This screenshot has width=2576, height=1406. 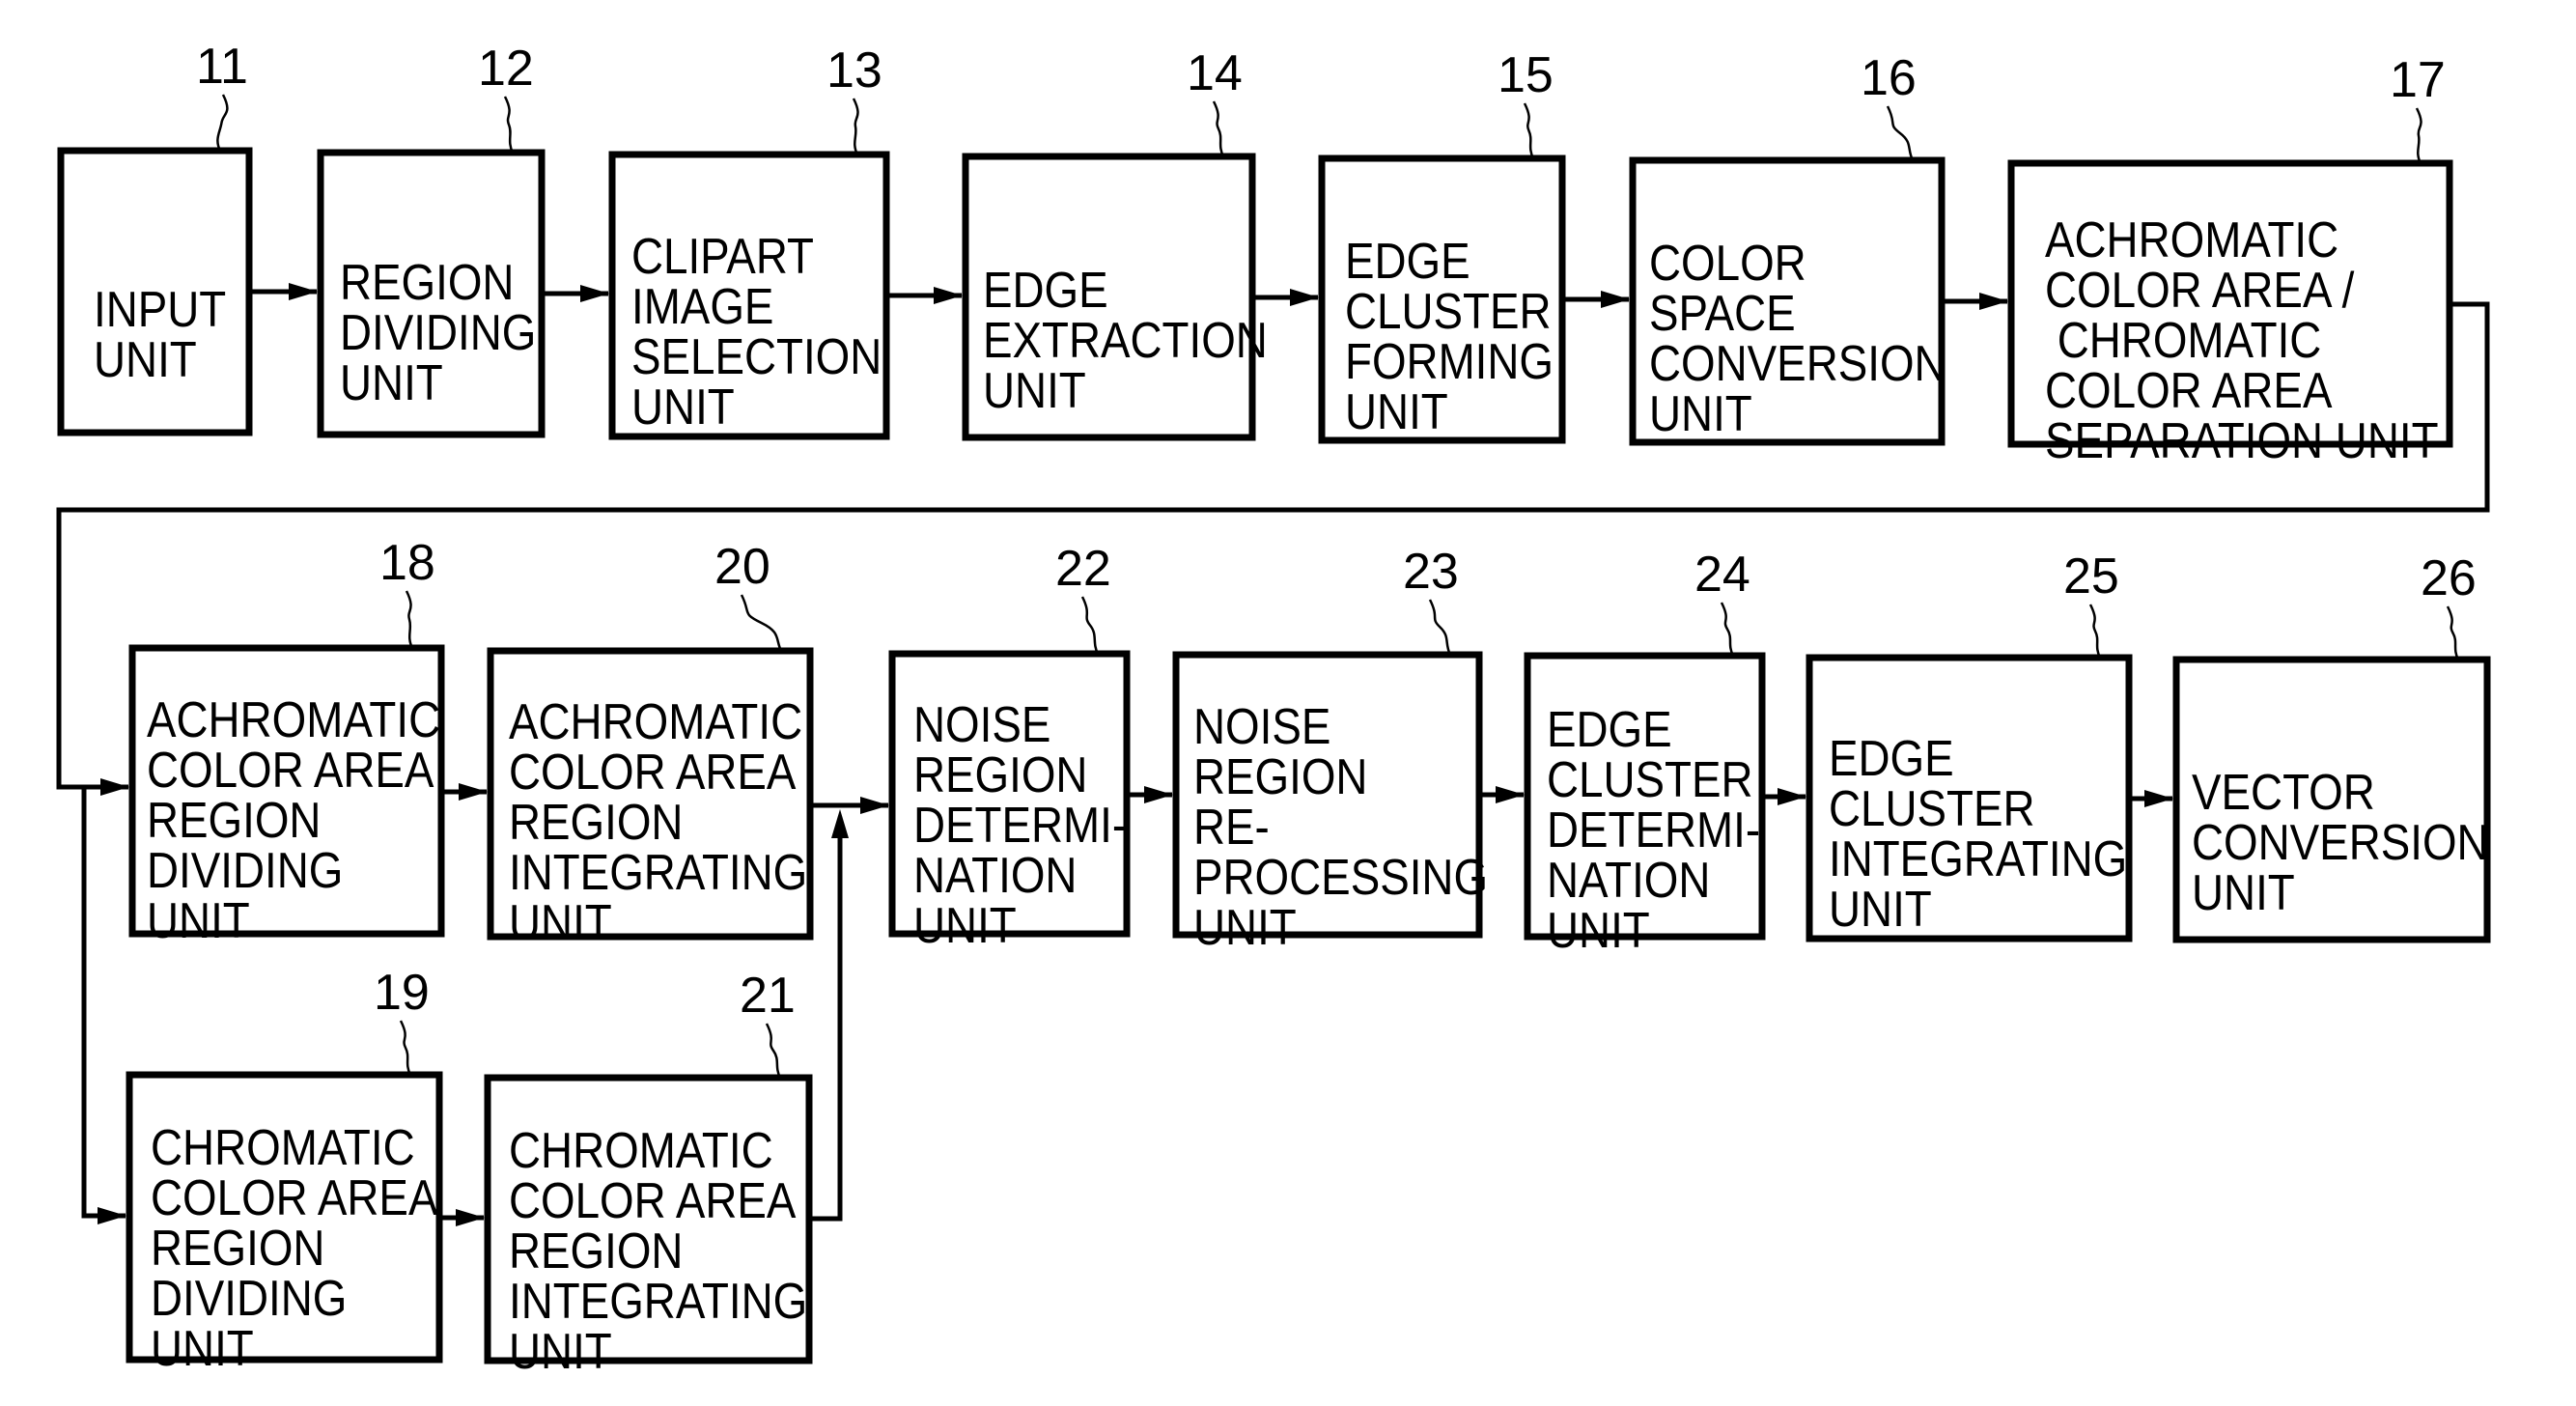 What do you see at coordinates (742, 567) in the screenshot?
I see `reference-number: 20` at bounding box center [742, 567].